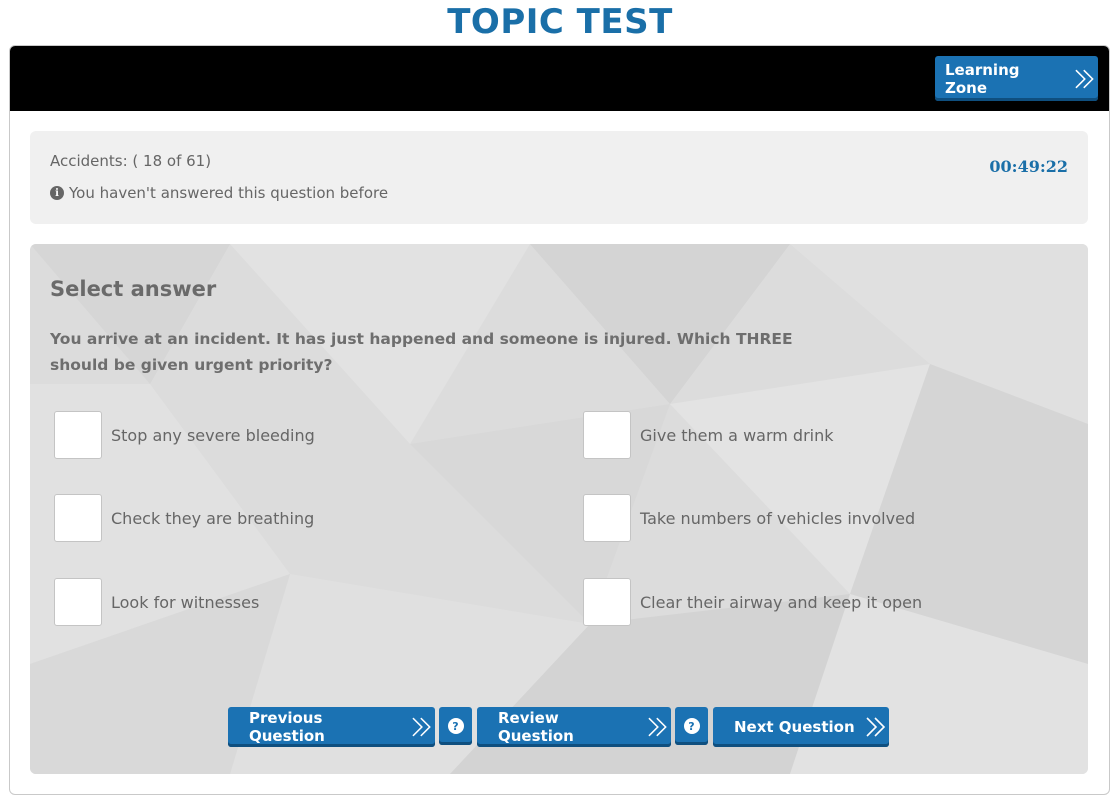  What do you see at coordinates (57, 193) in the screenshot?
I see `info-icon: i` at bounding box center [57, 193].